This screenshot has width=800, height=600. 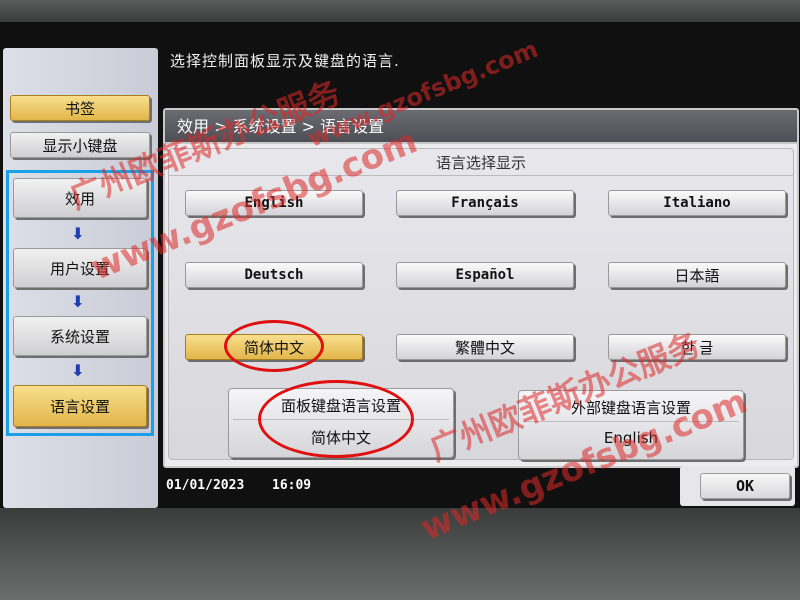 I want to click on instruction-text: 选择控制面板显示及键盘的语言., so click(x=285, y=61).